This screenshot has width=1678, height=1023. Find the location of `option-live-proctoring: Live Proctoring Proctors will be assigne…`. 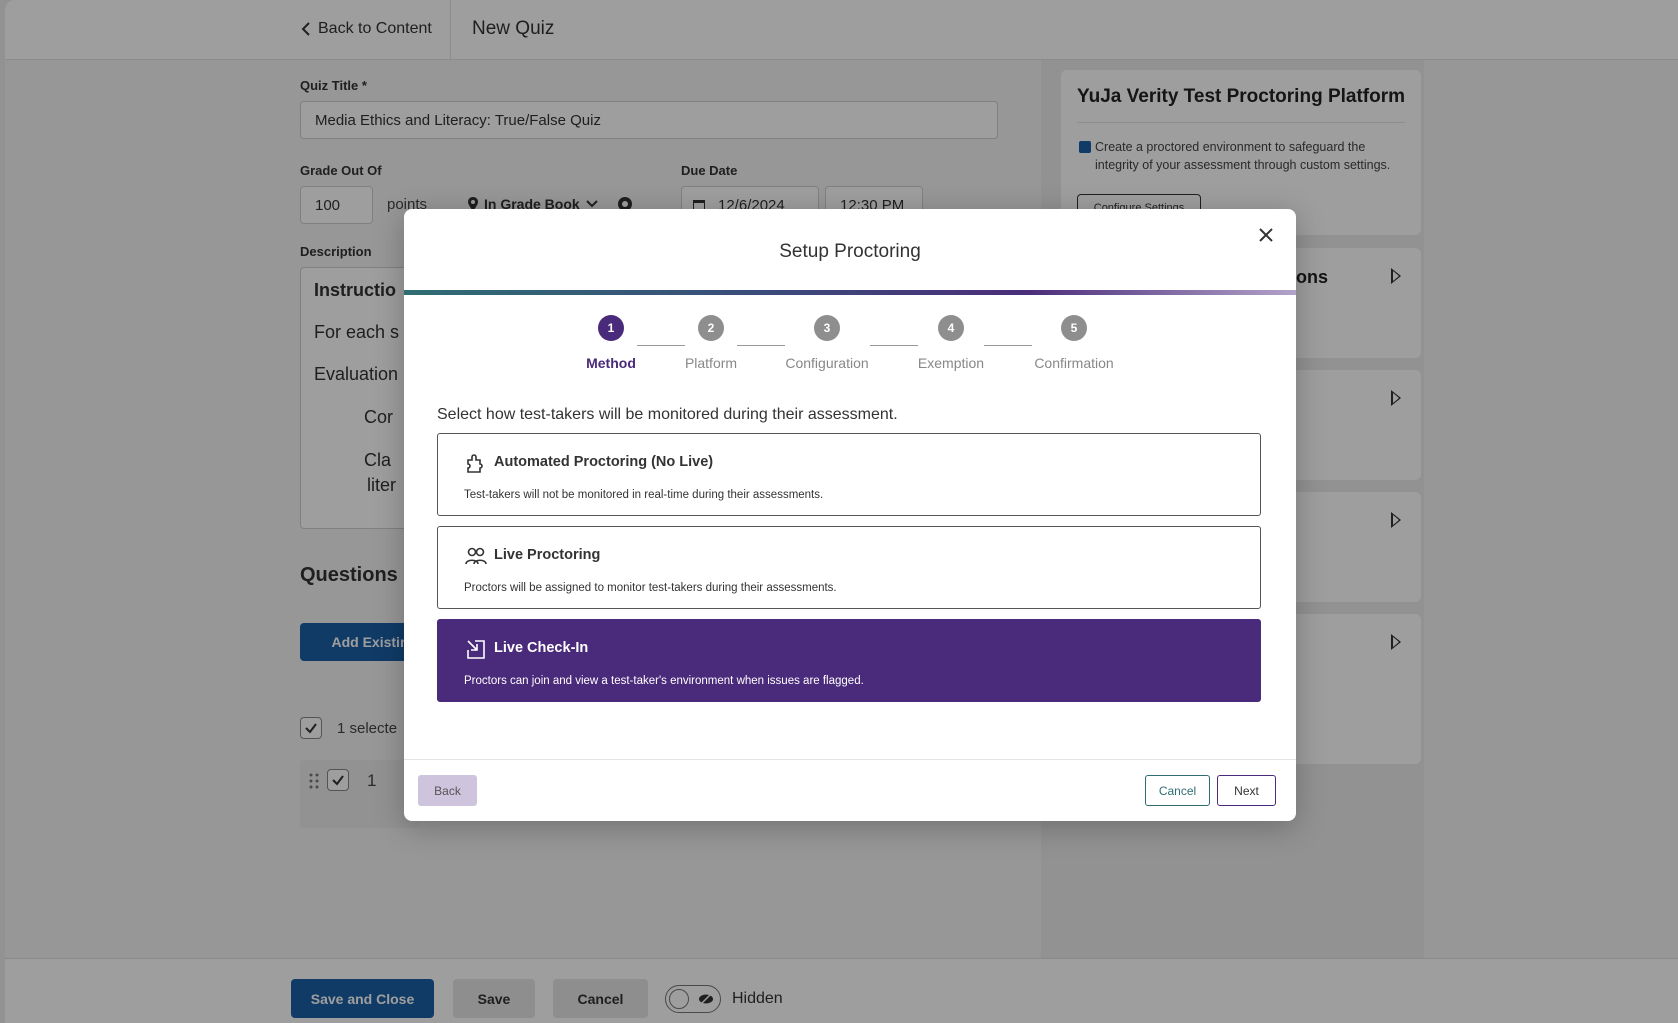

option-live-proctoring: Live Proctoring Proctors will be assigne… is located at coordinates (849, 567).